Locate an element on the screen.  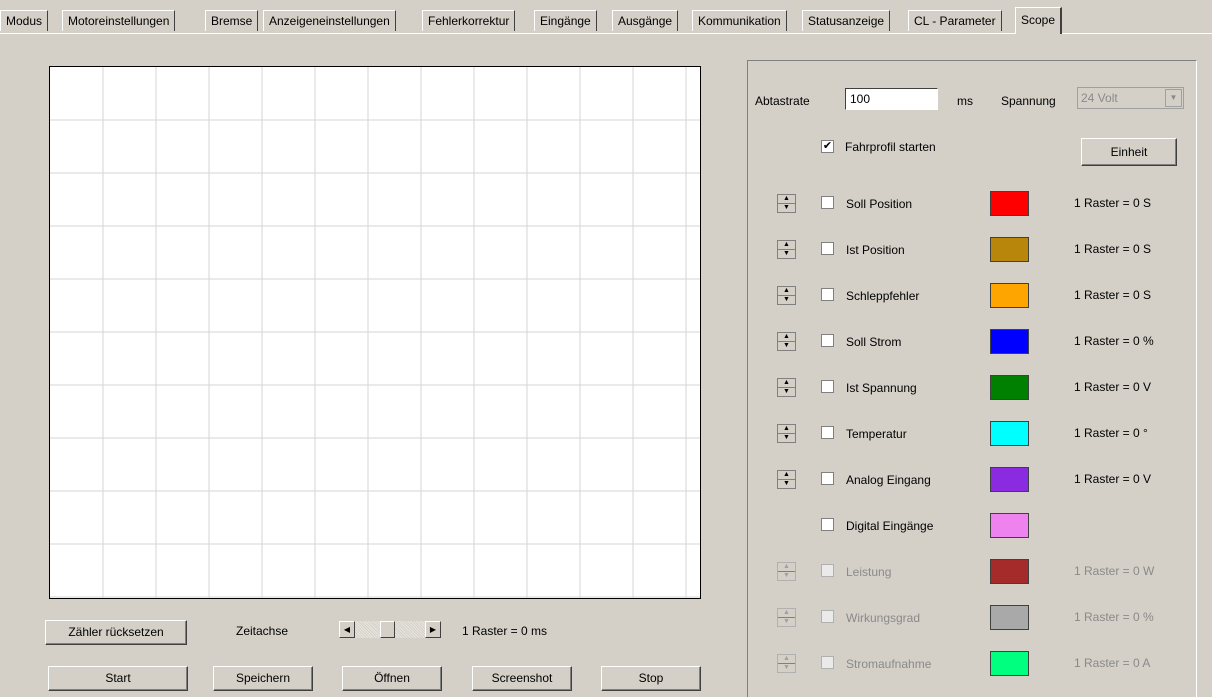
channel-label: Ist Spannung is located at coordinates (881, 388).